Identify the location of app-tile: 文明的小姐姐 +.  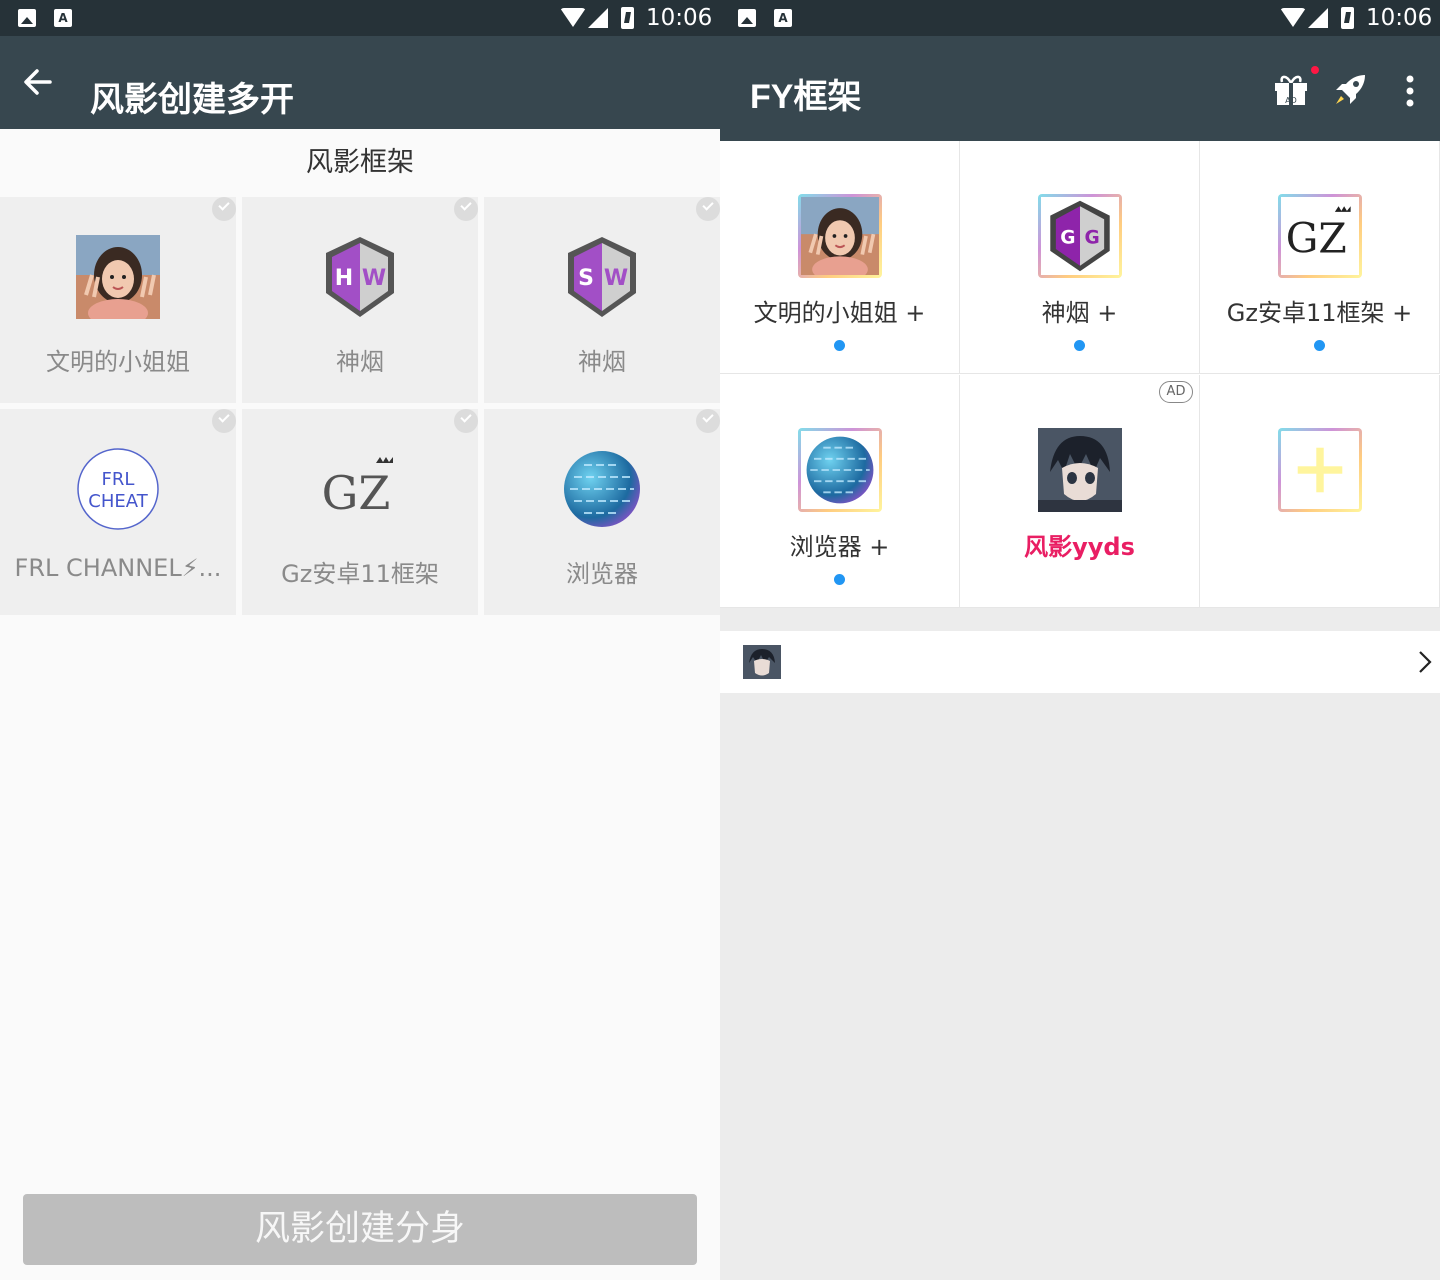
(840, 257).